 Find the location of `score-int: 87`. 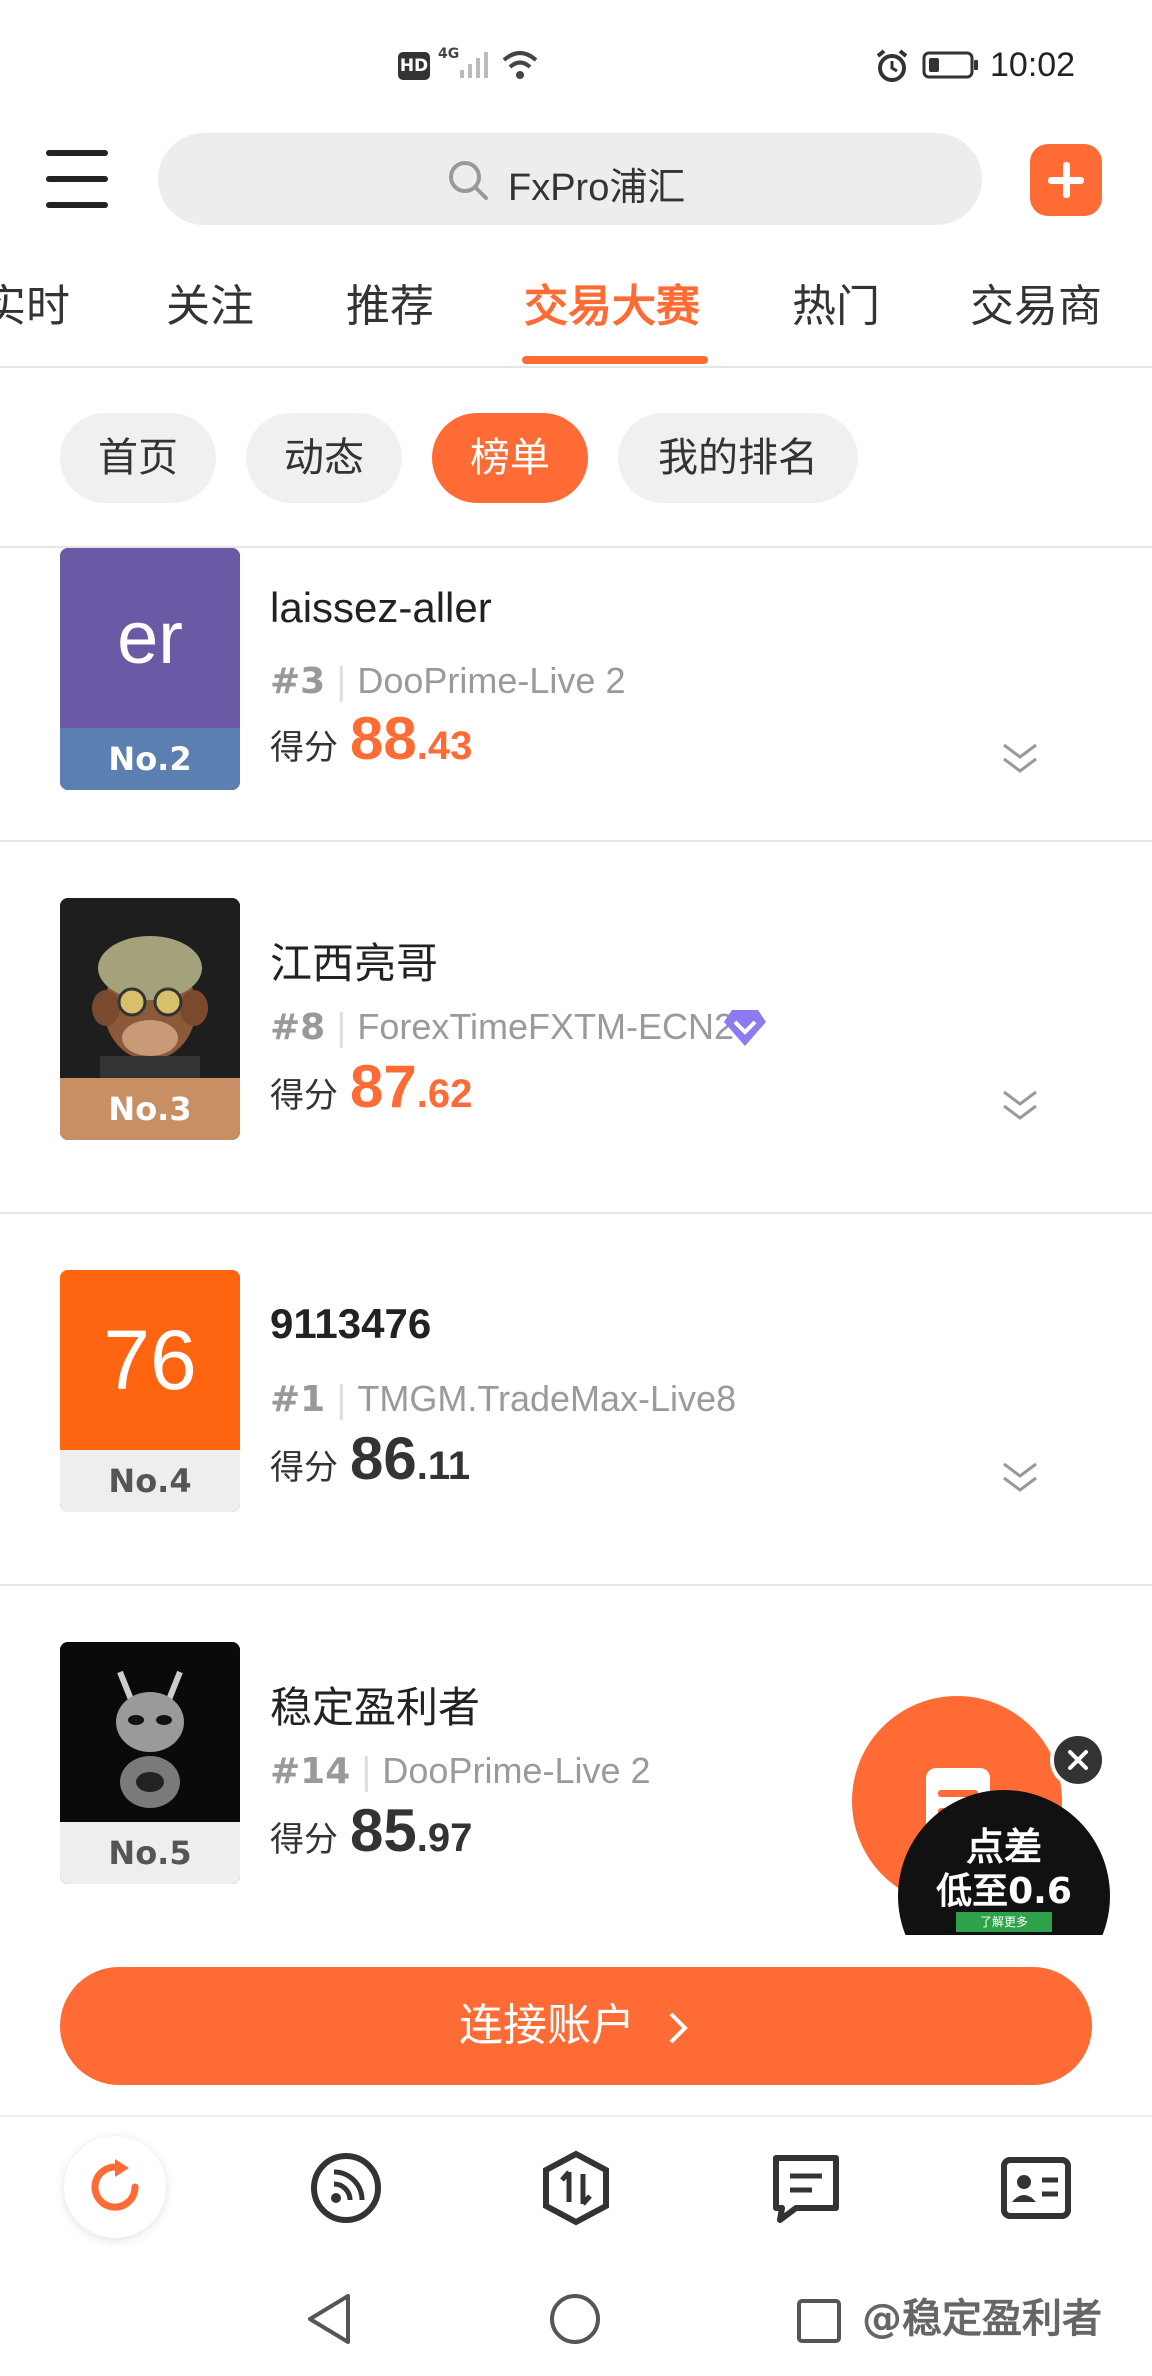

score-int: 87 is located at coordinates (383, 1086).